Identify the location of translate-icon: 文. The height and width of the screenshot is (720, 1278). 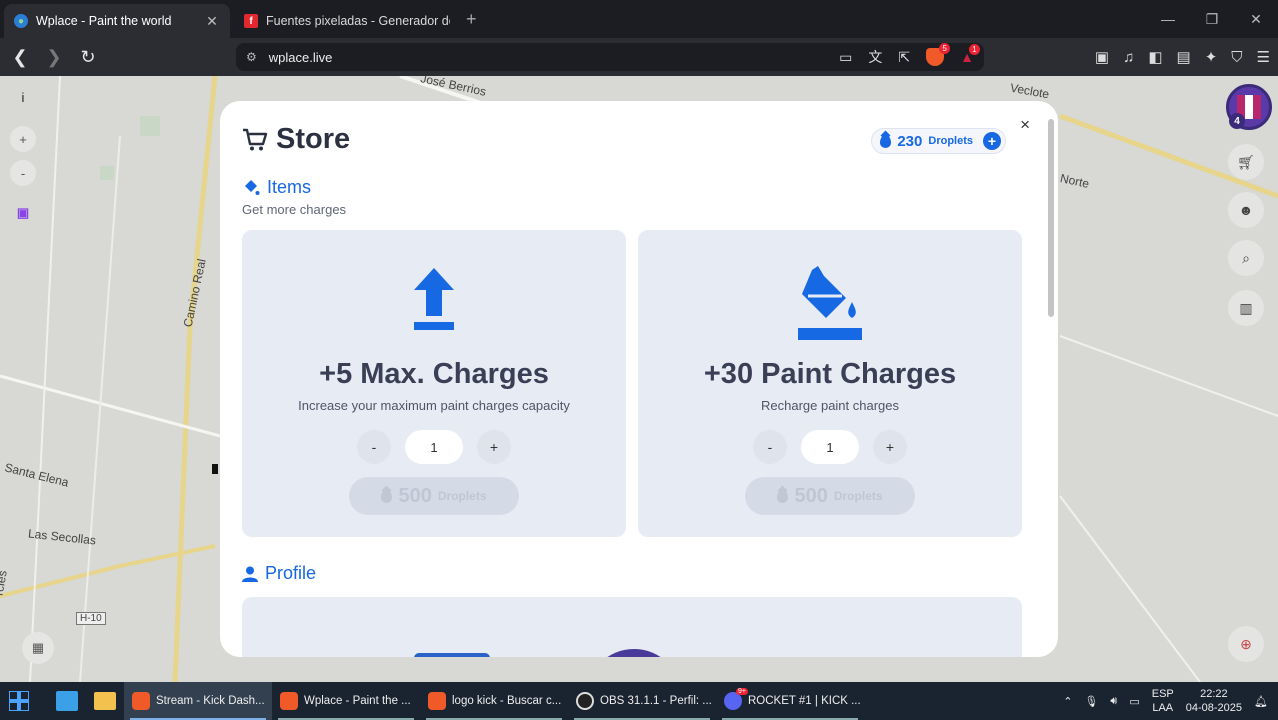
(875, 57).